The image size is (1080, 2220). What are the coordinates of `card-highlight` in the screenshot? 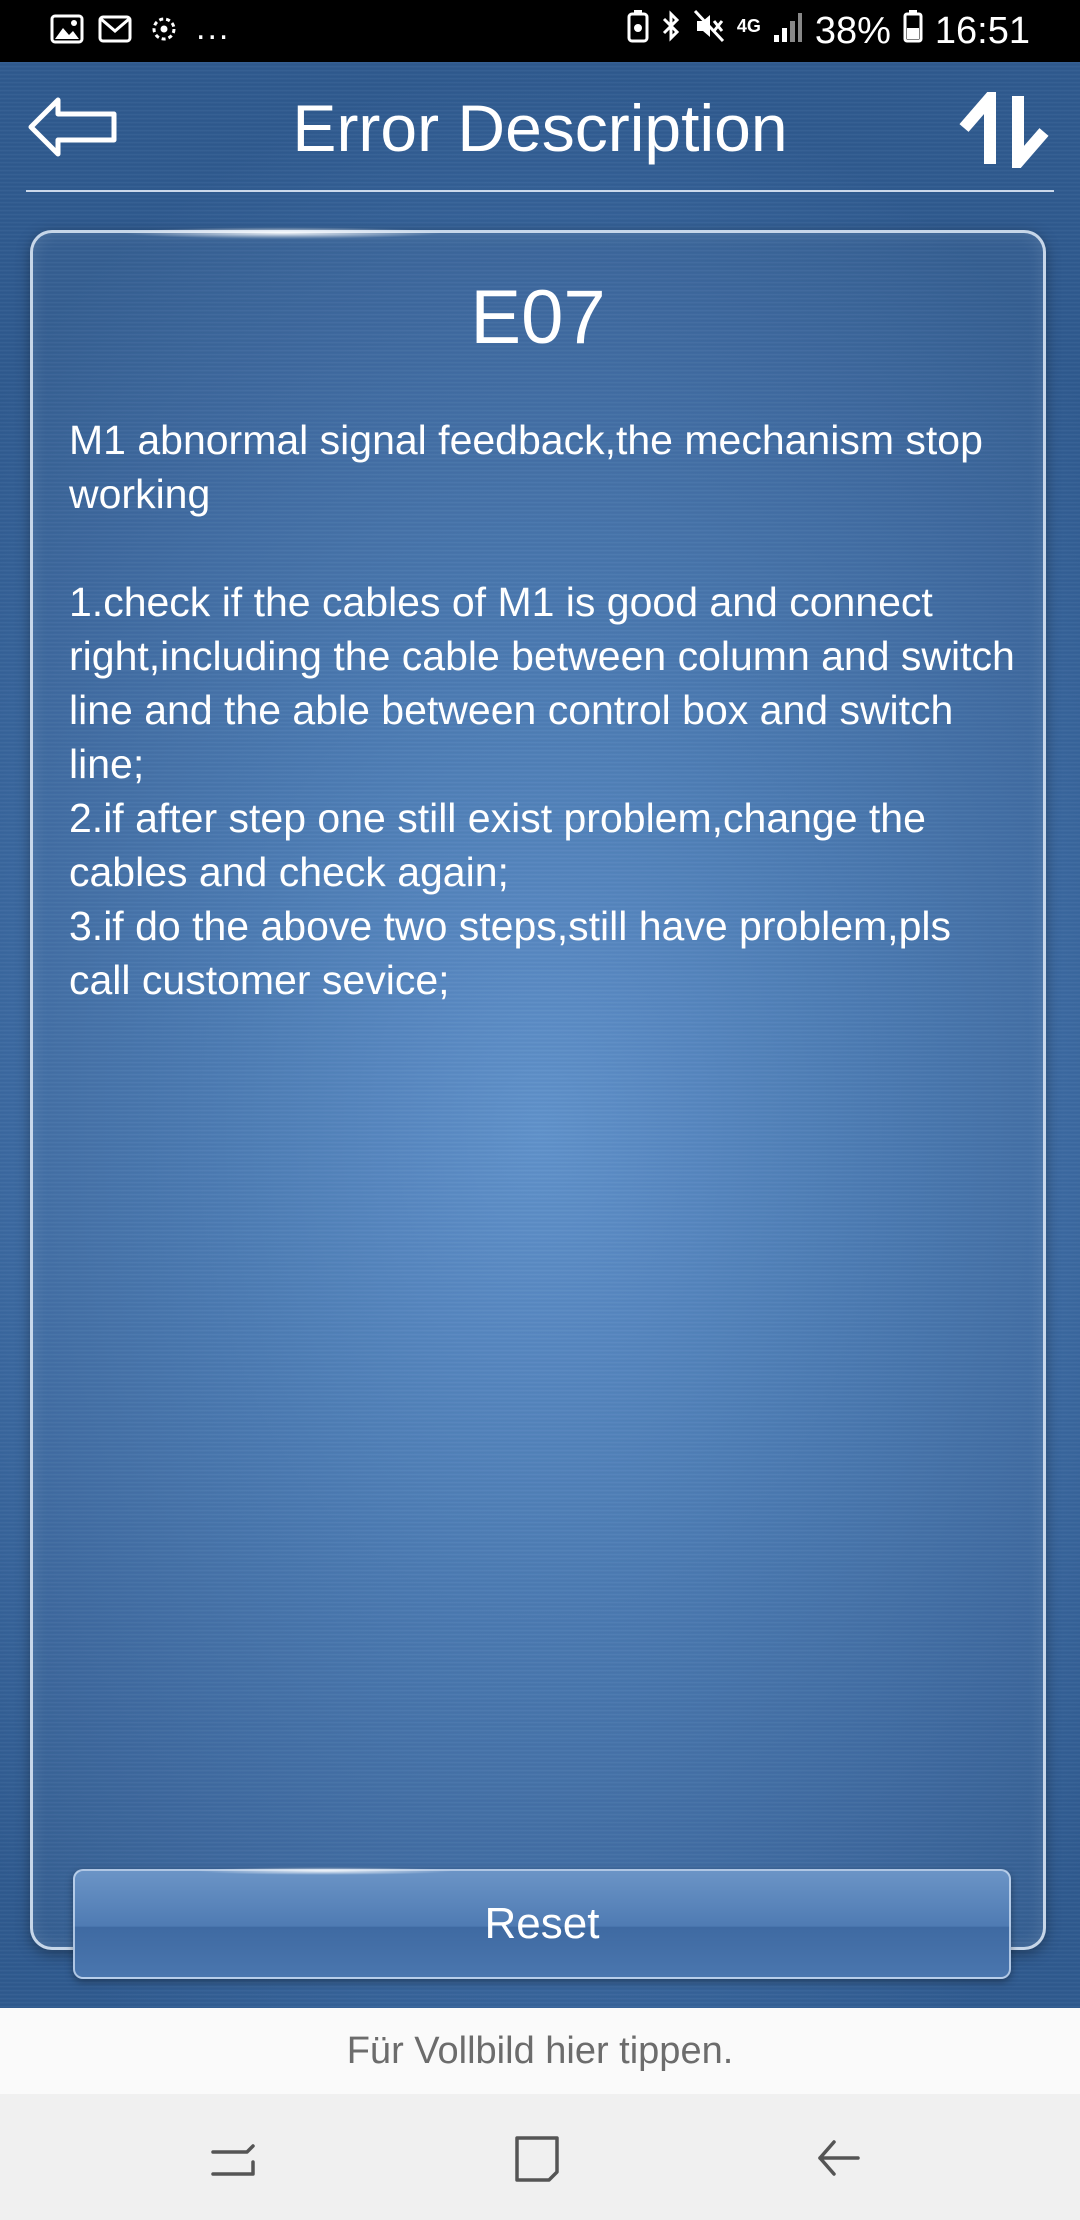 It's located at (283, 233).